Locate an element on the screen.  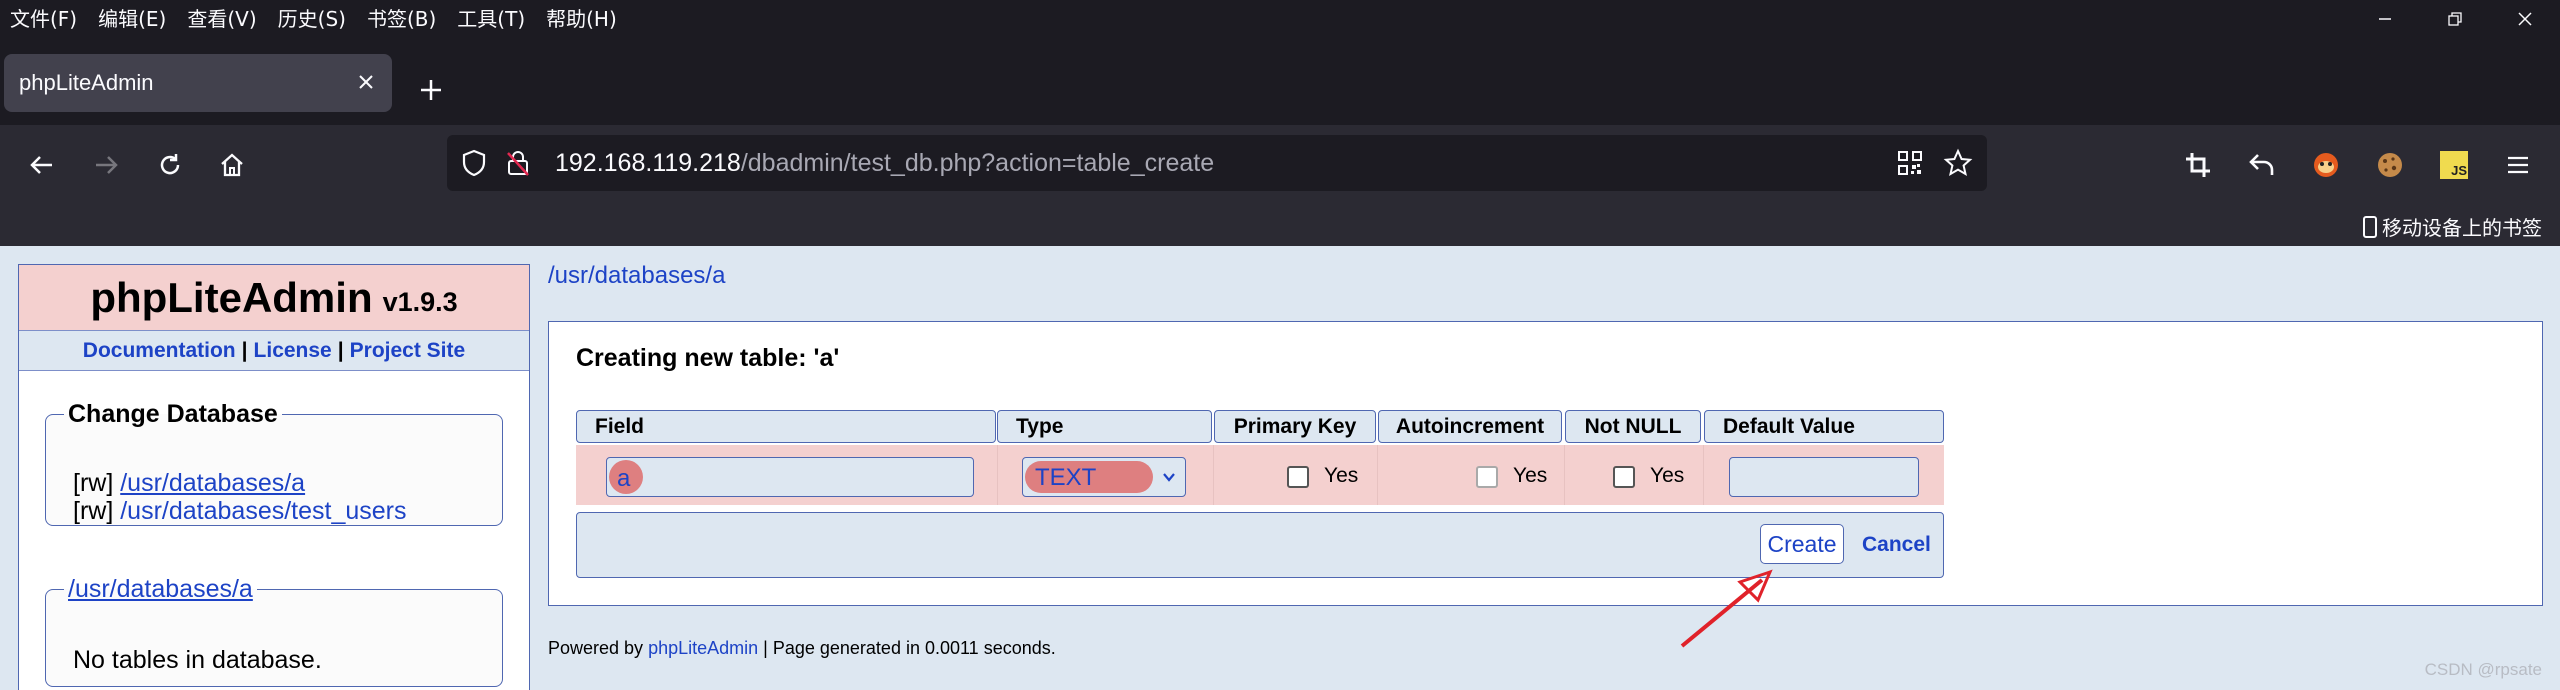
column-header-primary-key: Primary Key is located at coordinates (1295, 426).